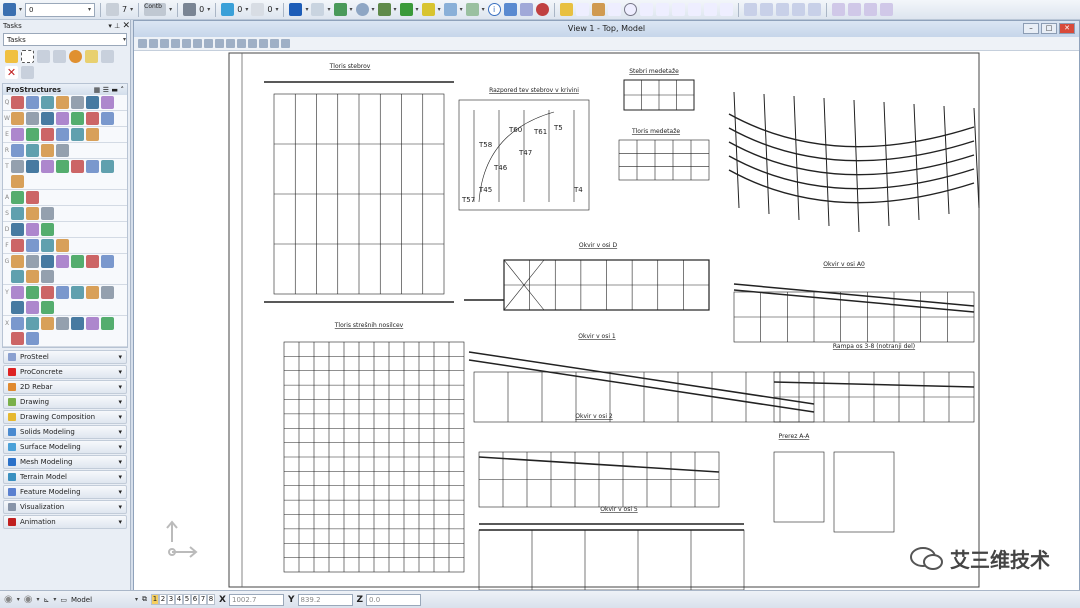  What do you see at coordinates (318, 9) in the screenshot?
I see `copy-icon` at bounding box center [318, 9].